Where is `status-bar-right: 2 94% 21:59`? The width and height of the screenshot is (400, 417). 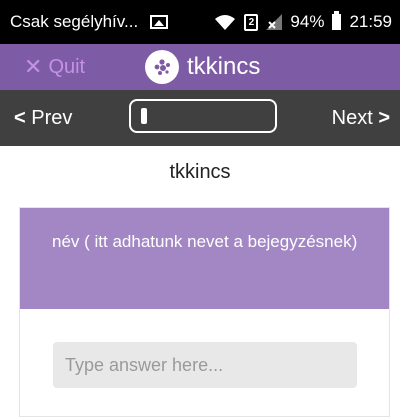 status-bar-right: 2 94% 21:59 is located at coordinates (303, 21).